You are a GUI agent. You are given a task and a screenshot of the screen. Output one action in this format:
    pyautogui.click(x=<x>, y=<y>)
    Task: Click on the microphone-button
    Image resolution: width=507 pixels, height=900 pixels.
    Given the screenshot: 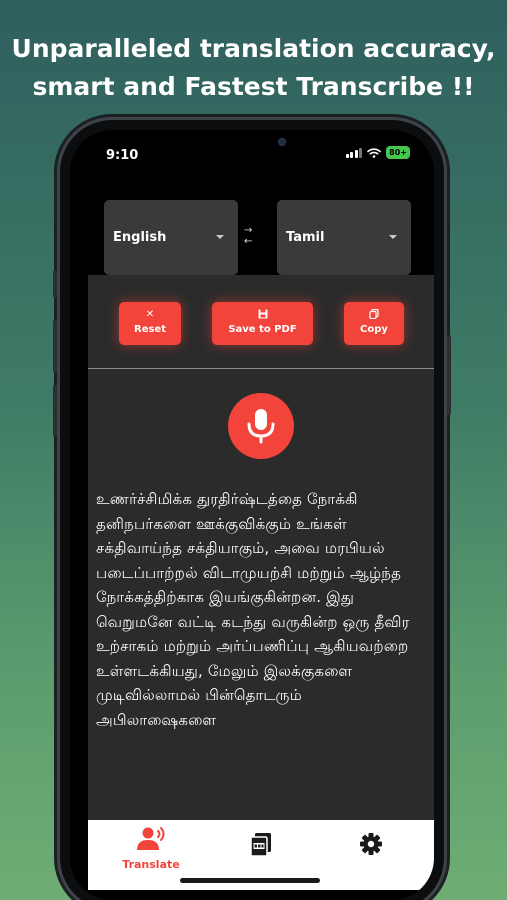 What is the action you would take?
    pyautogui.click(x=261, y=426)
    